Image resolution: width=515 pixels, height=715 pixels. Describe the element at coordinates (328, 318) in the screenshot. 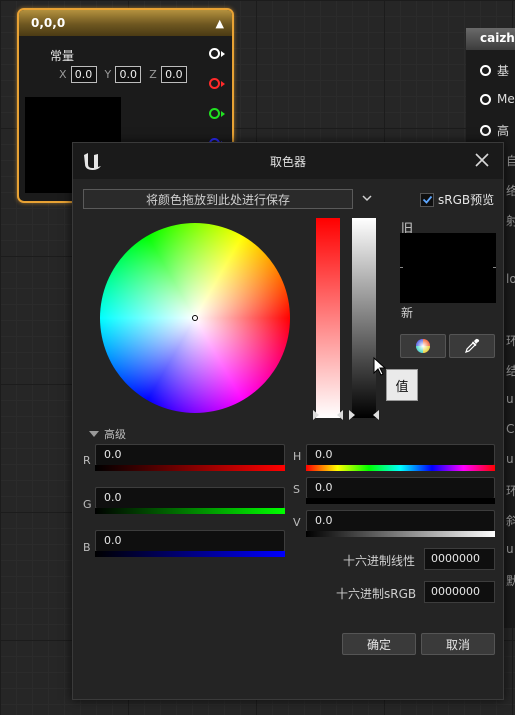

I see `saturation-slider` at that location.